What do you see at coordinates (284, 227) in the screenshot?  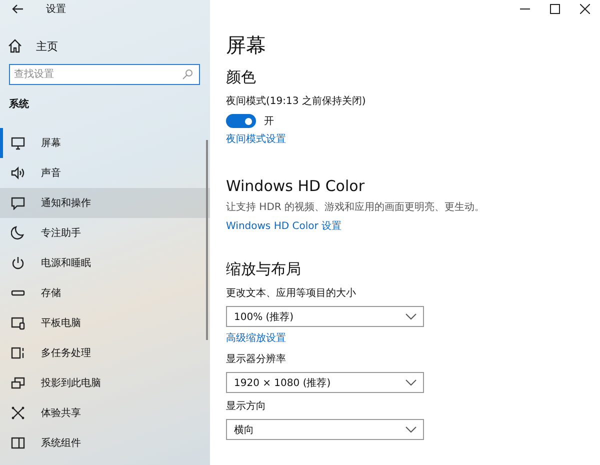 I see `settings-link: Windows HD Color 设置` at bounding box center [284, 227].